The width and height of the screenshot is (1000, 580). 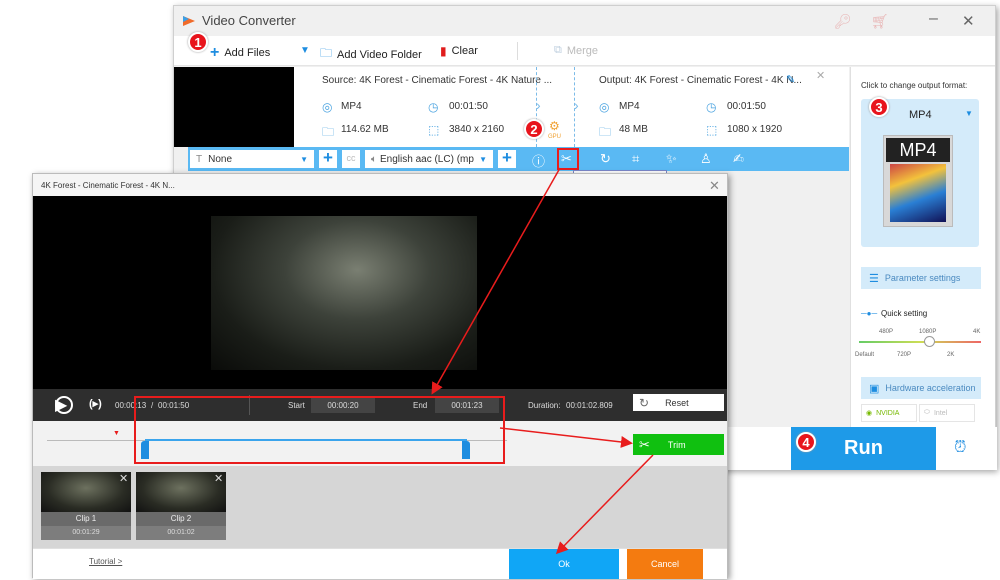 I want to click on duration-value: 00:01:02.809, so click(x=589, y=405).